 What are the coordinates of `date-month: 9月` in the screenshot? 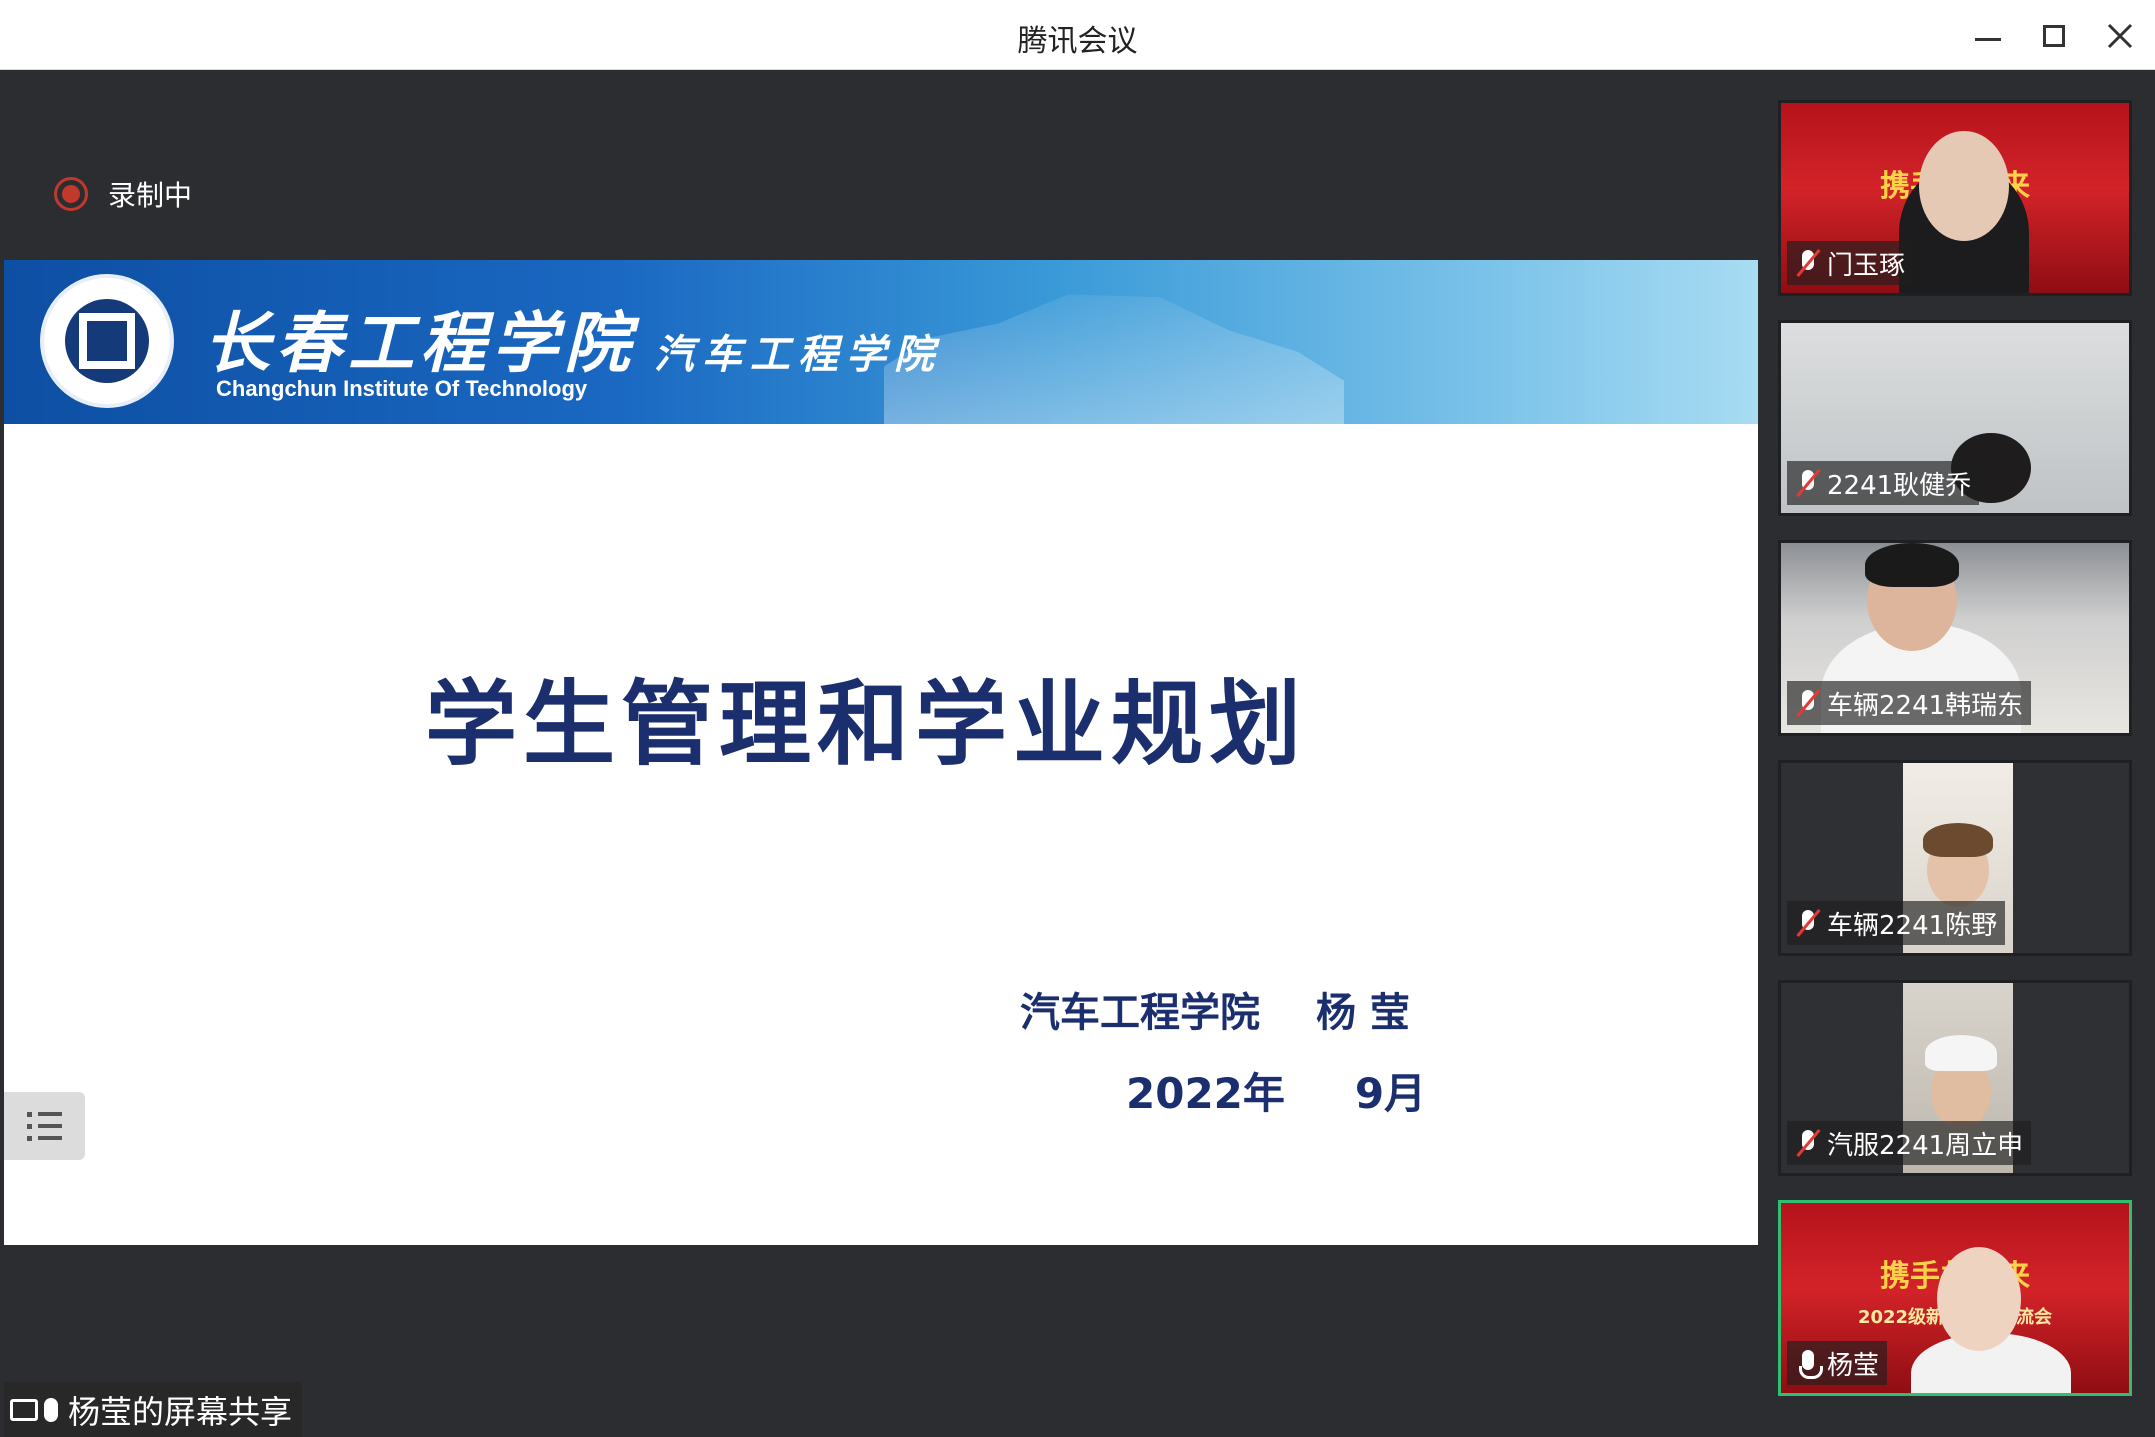 It's located at (1390, 1093).